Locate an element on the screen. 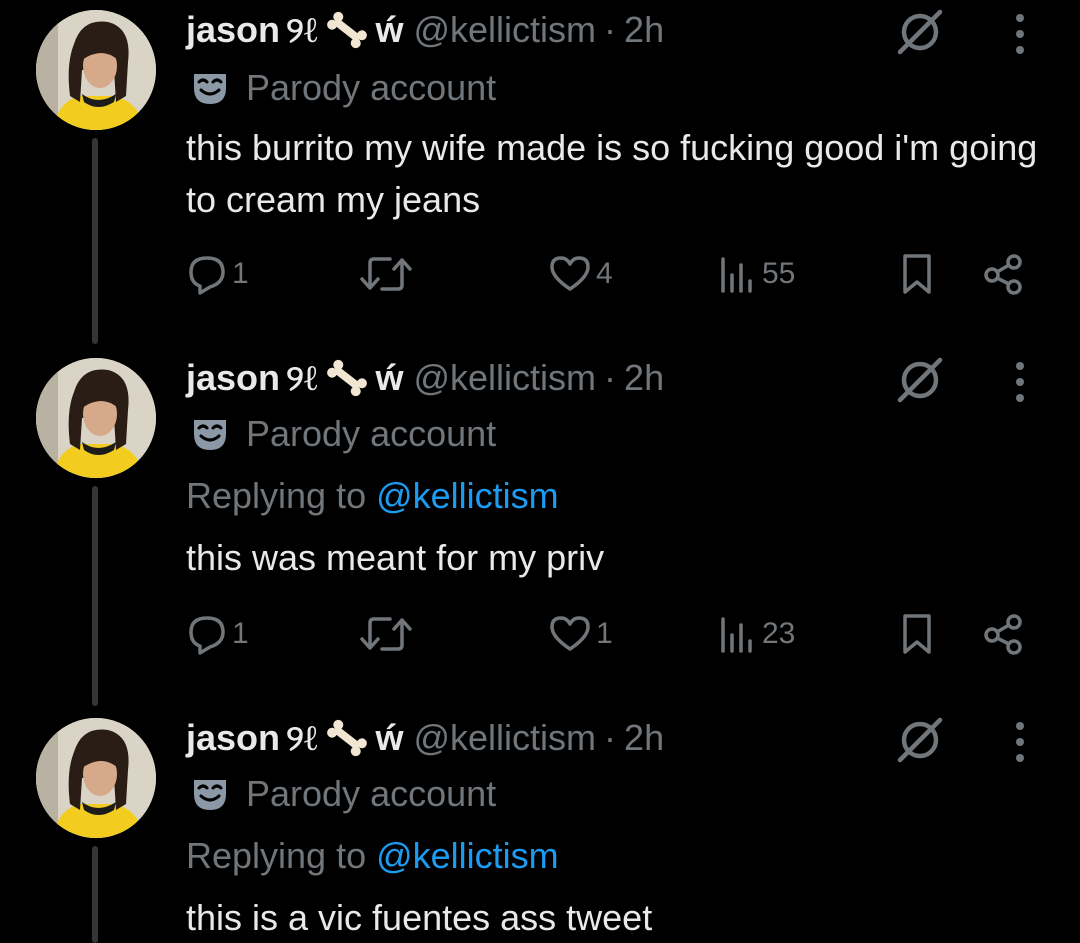 This screenshot has width=1080, height=943. view-count: 55 is located at coordinates (779, 273).